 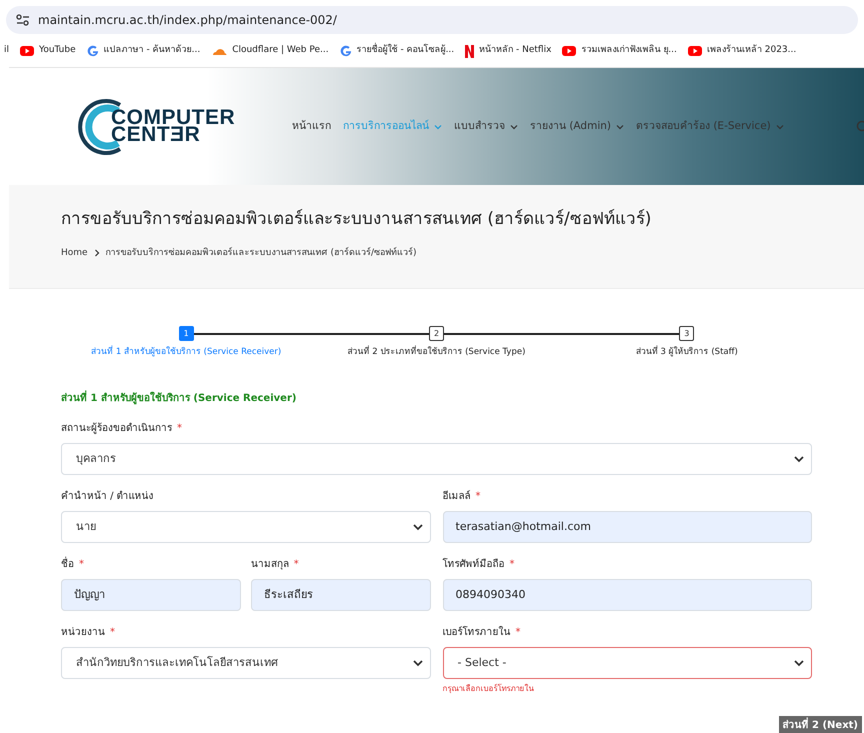 What do you see at coordinates (186, 352) in the screenshot?
I see `step-label: ส่วนที่ 1 สำหรับผู้ขอใช้บริการ (Service Receiver)` at bounding box center [186, 352].